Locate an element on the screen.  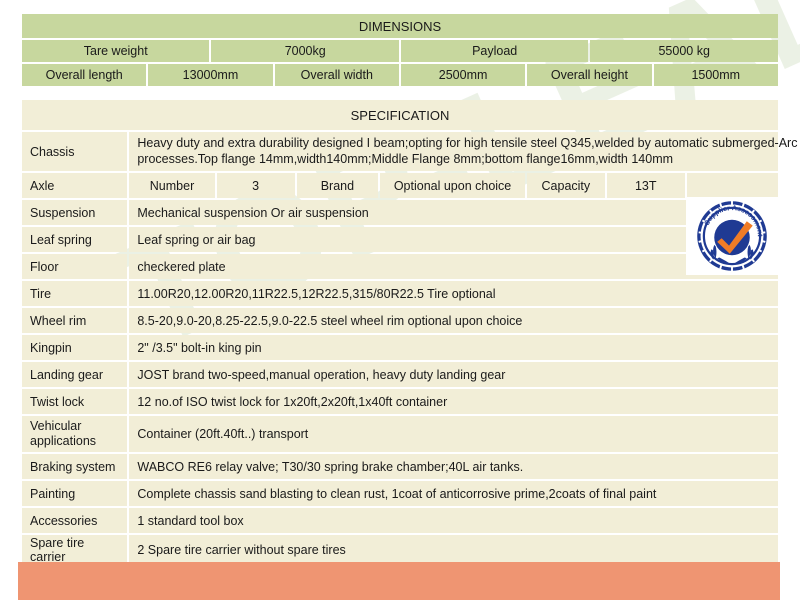
specification-title-row: SPECIFICATION is located at coordinates (400, 115).